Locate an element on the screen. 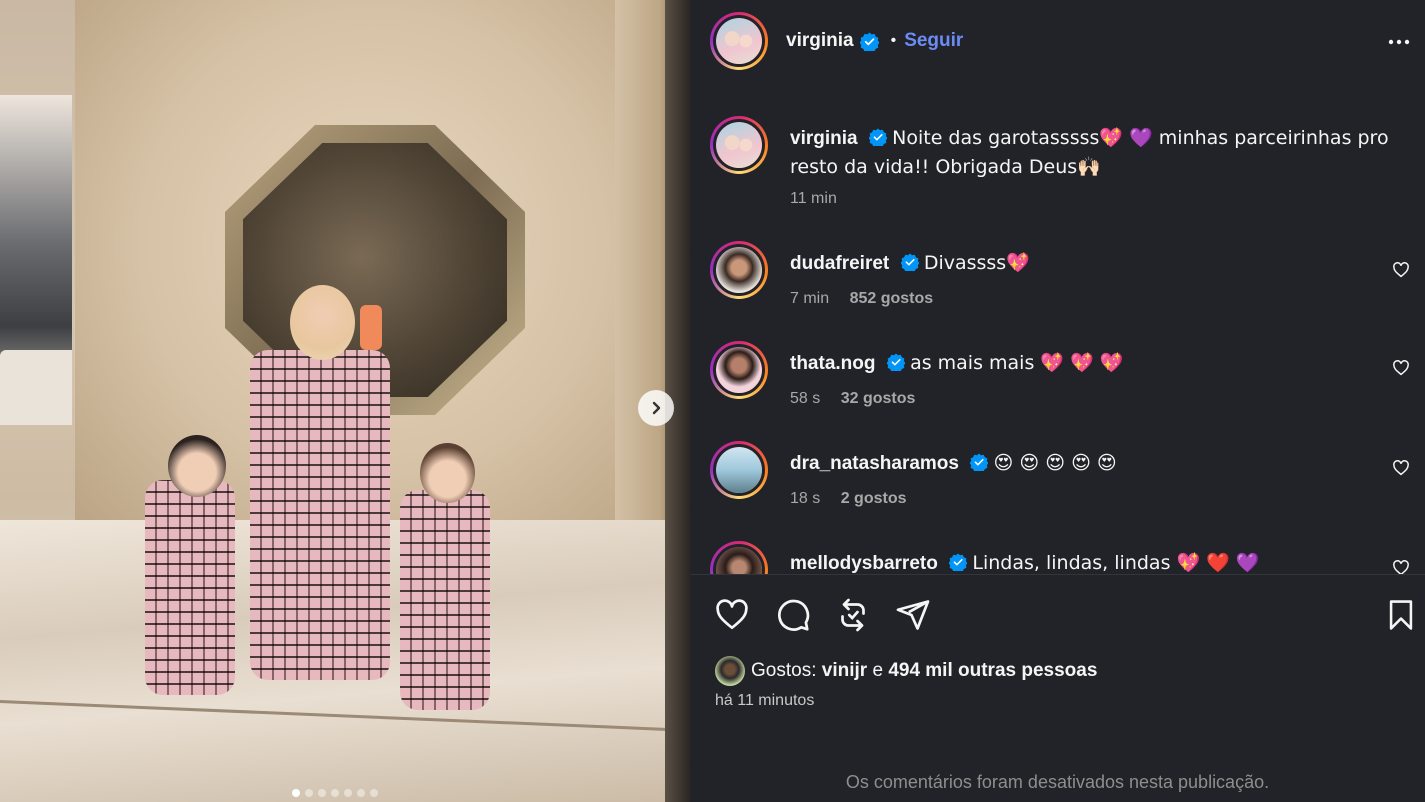 The height and width of the screenshot is (802, 1425). photo-person-adult is located at coordinates (320, 515).